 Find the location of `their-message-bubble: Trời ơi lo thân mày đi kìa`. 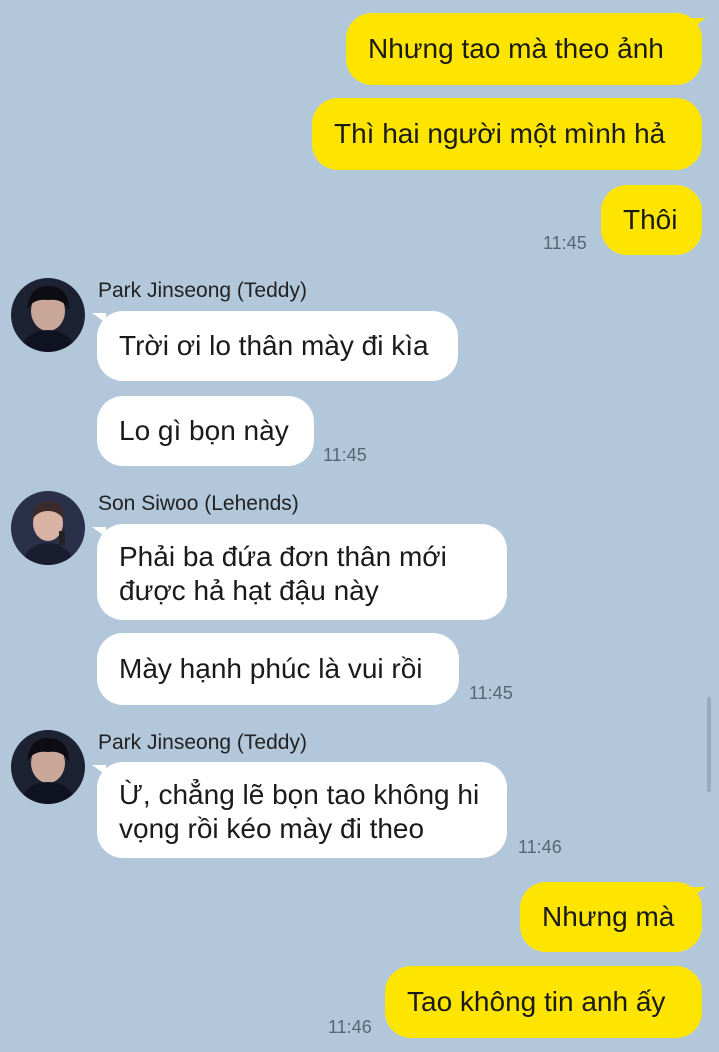

their-message-bubble: Trời ơi lo thân mày đi kìa is located at coordinates (277, 346).